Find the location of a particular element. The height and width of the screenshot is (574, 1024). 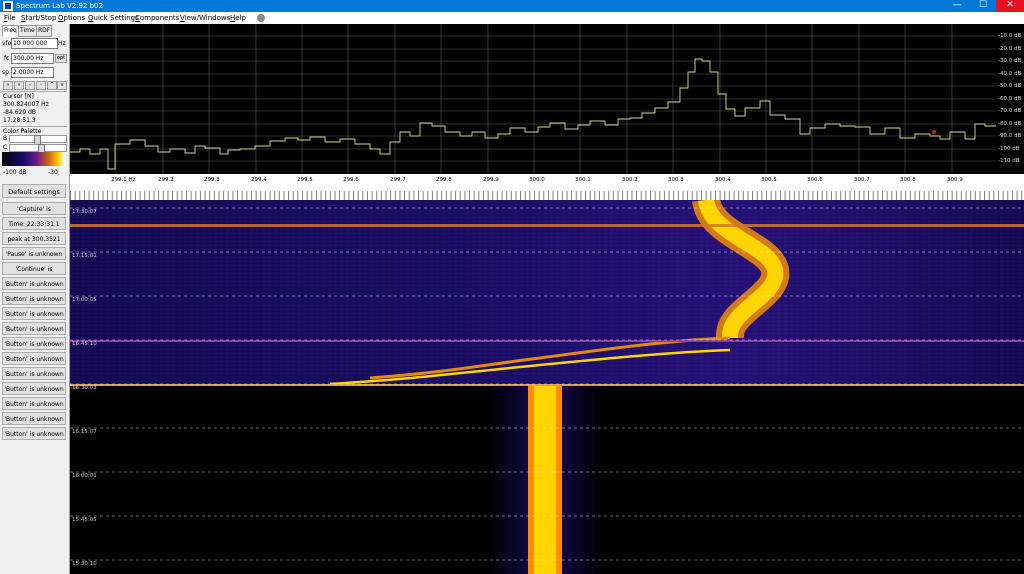

freq-tick-label: 300.6 is located at coordinates (815, 180).